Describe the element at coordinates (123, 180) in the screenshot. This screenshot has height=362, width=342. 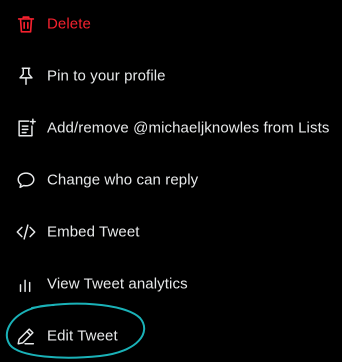
I see `menu-item-label: Change who can reply` at that location.